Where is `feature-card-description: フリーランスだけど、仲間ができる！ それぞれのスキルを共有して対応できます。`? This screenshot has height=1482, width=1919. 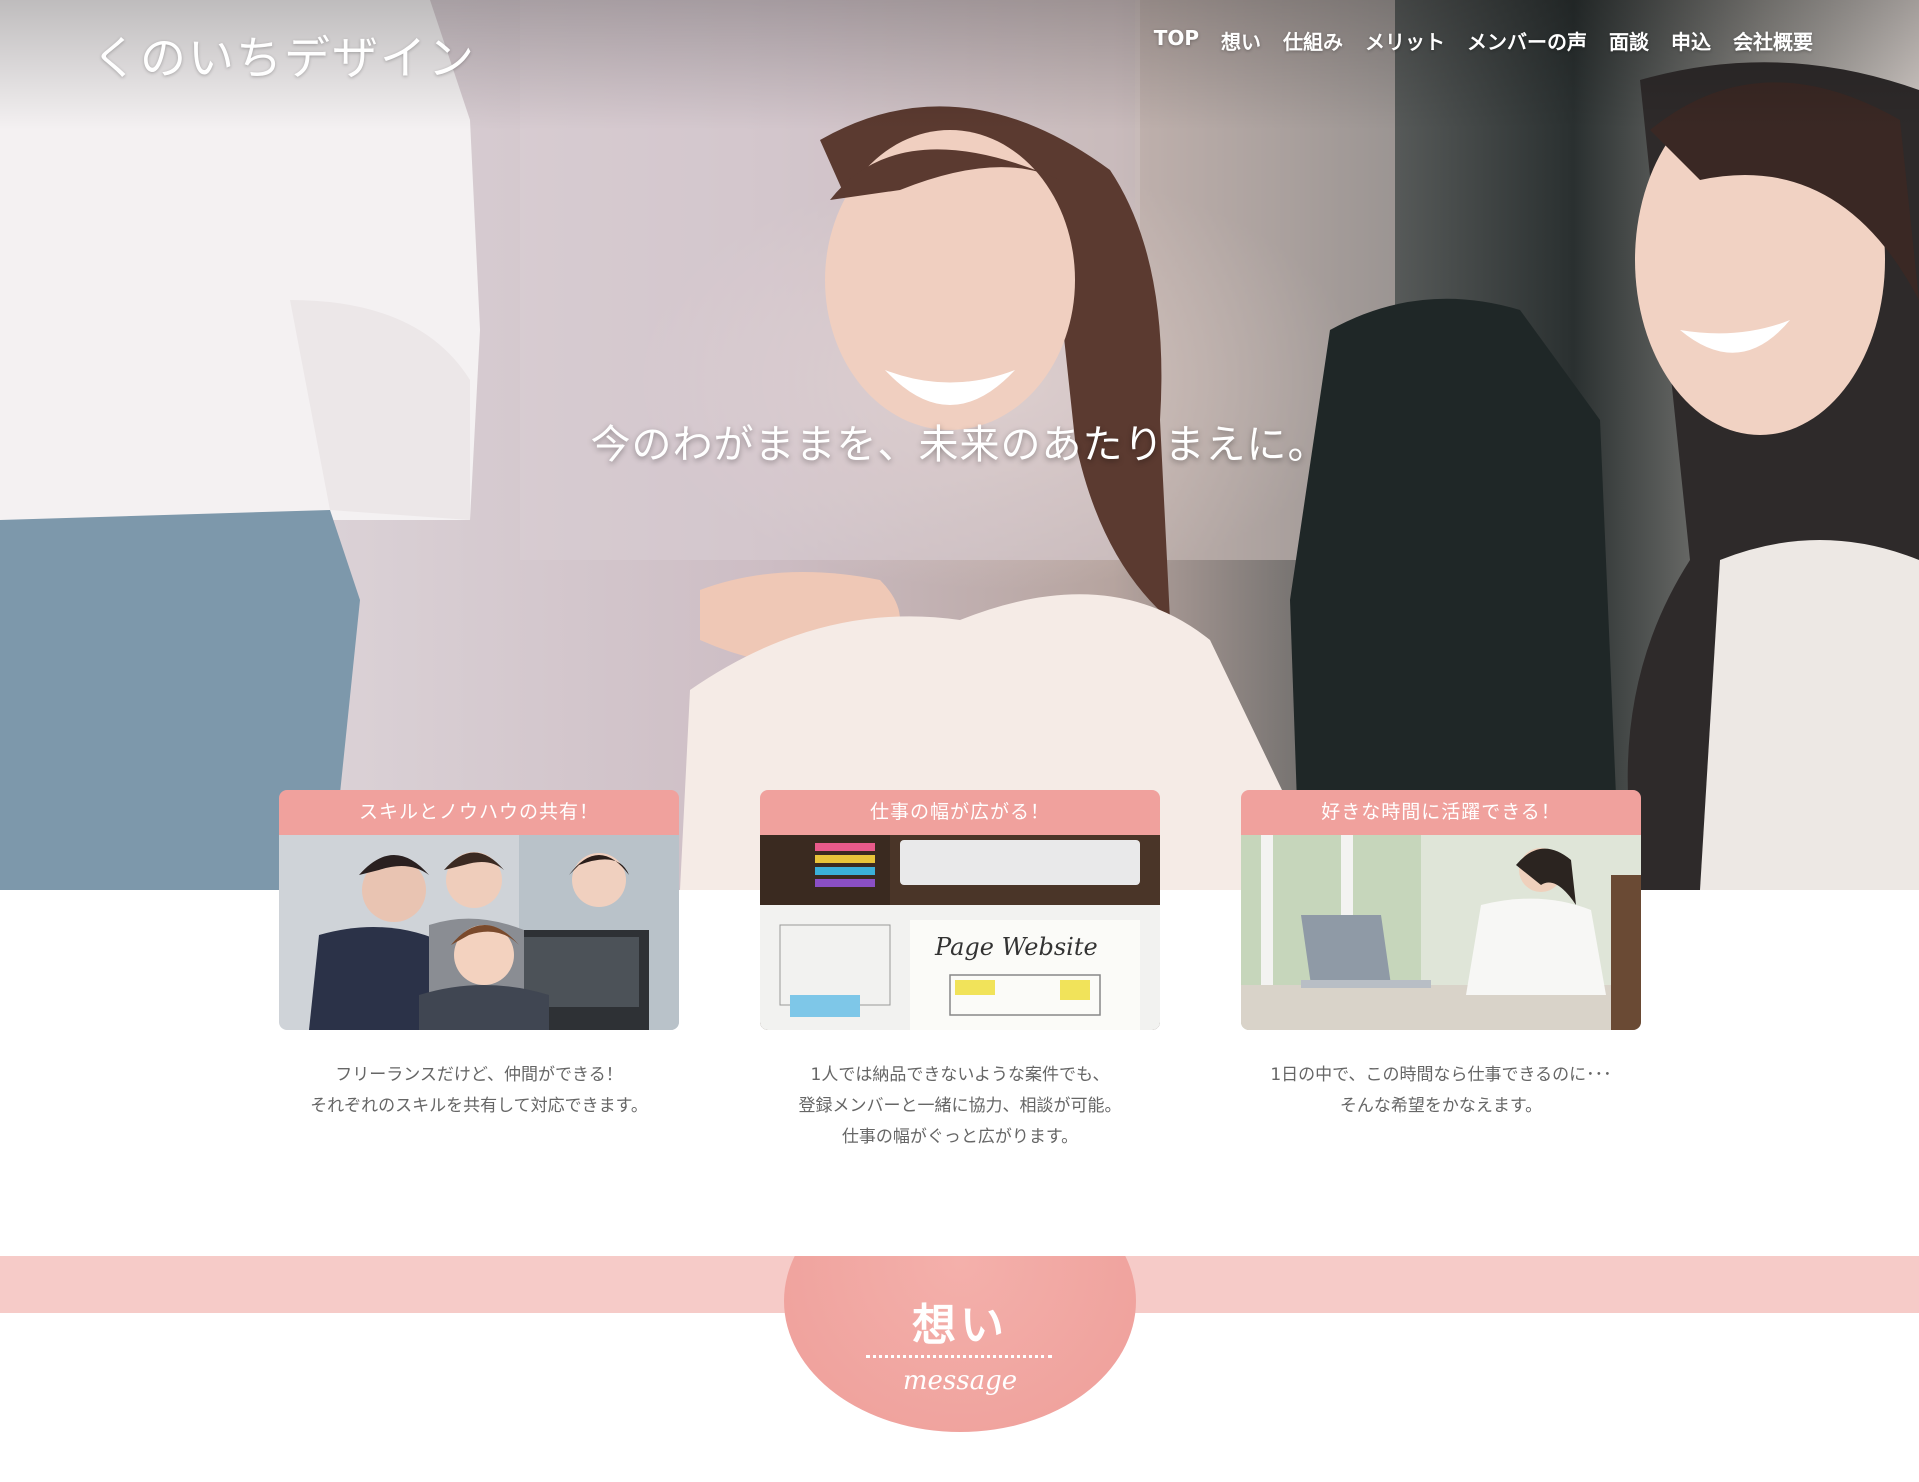
feature-card-description: フリーランスだけど、仲間ができる！ それぞれのスキルを共有して対応できます。 is located at coordinates (479, 1091).